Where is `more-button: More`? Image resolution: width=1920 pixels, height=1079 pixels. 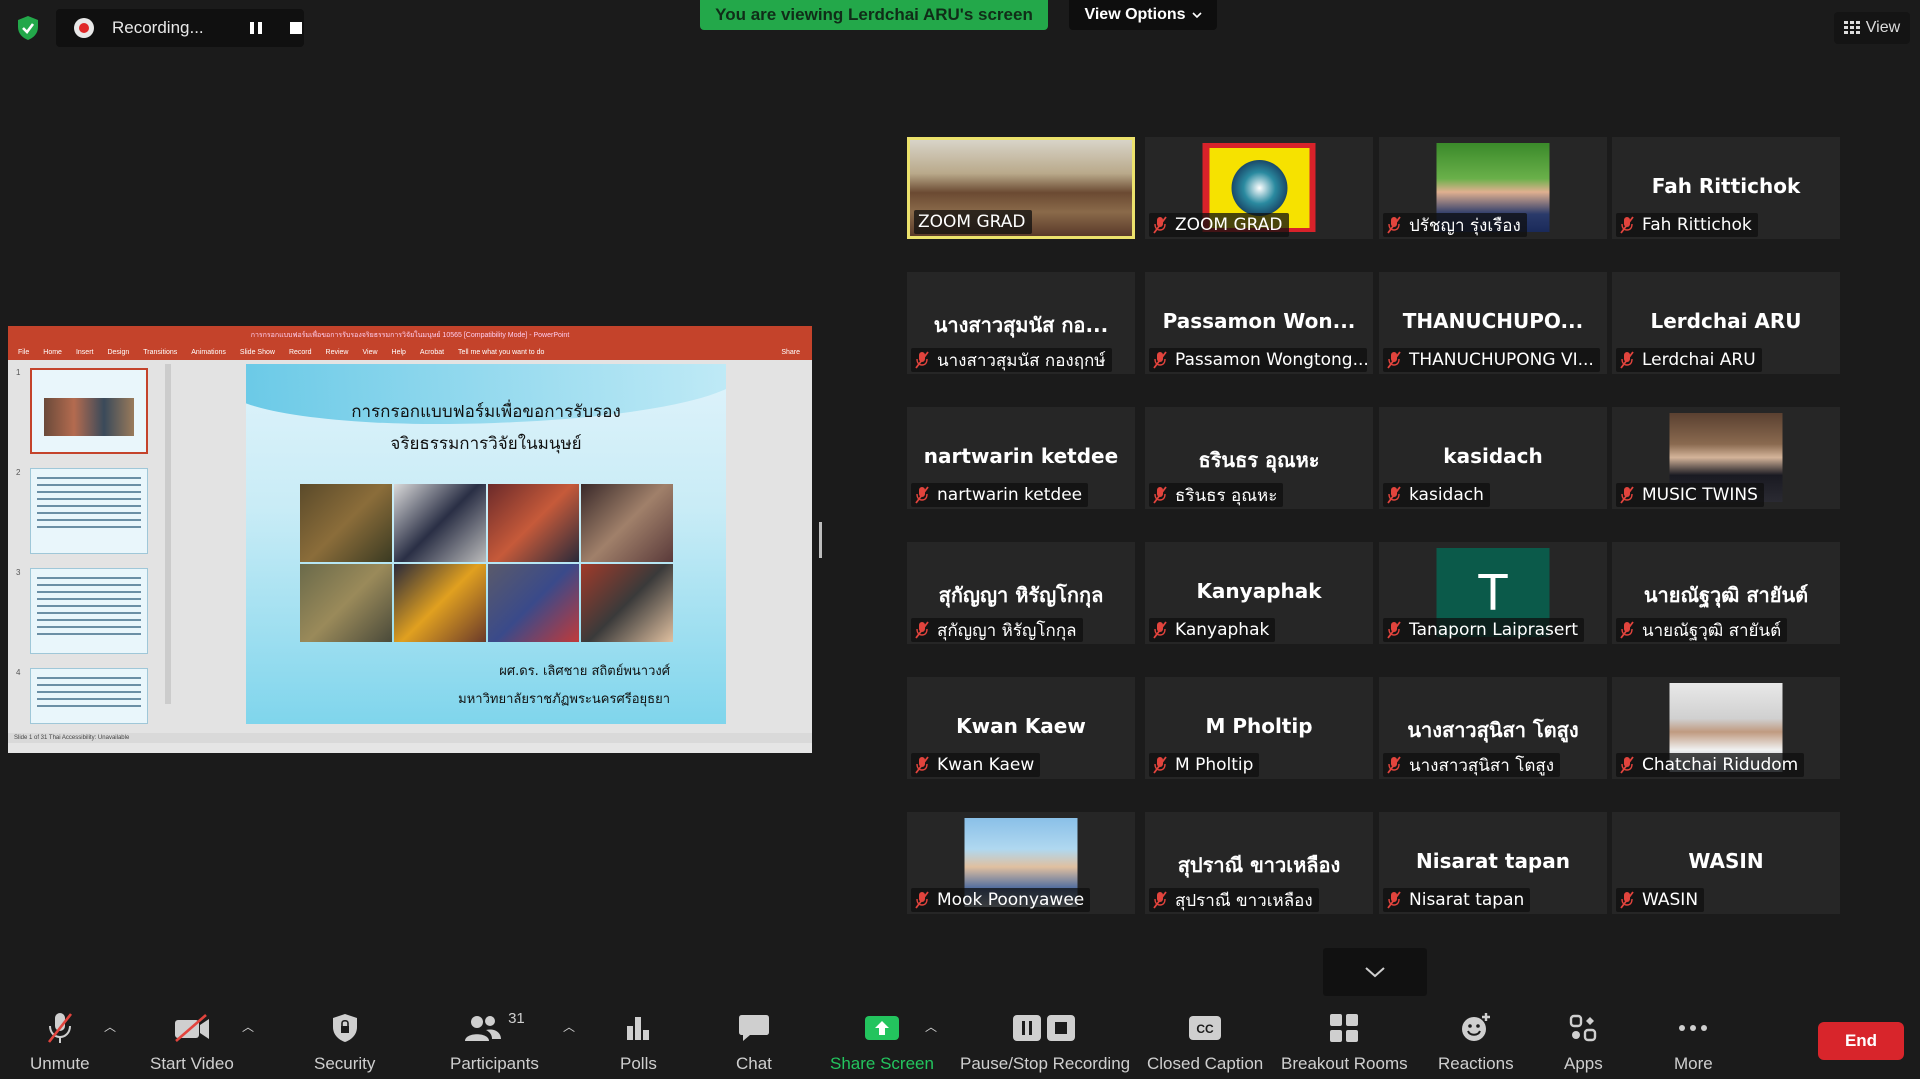 more-button: More is located at coordinates (1693, 1042).